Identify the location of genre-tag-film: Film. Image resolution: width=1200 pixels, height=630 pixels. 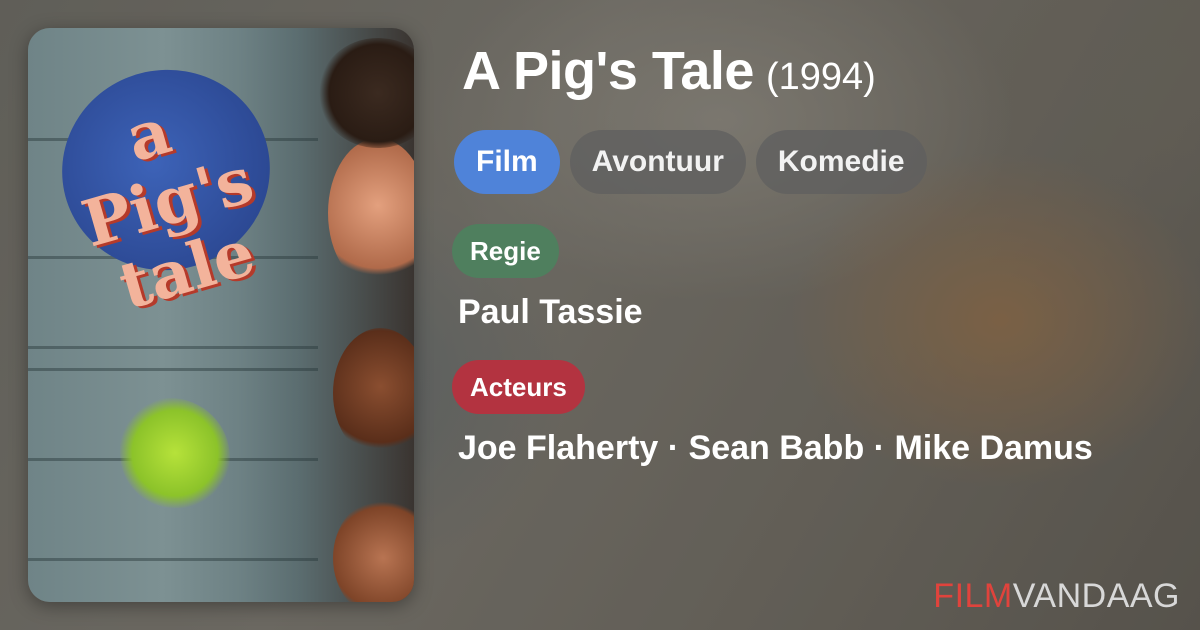
(507, 162).